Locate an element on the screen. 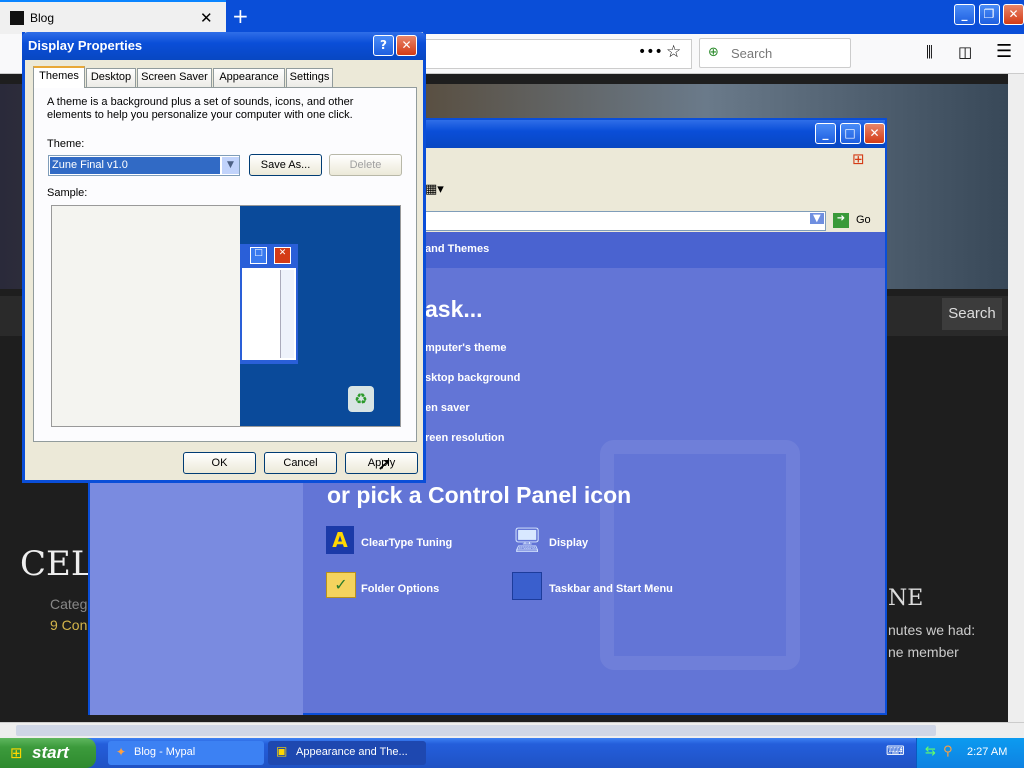  tab-desktop: Desktop is located at coordinates (111, 77).